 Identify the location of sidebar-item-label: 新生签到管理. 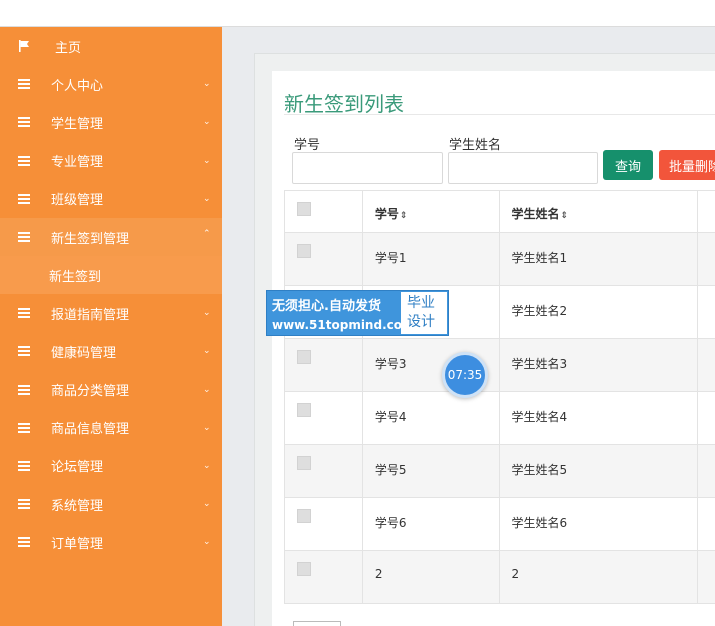
(90, 239).